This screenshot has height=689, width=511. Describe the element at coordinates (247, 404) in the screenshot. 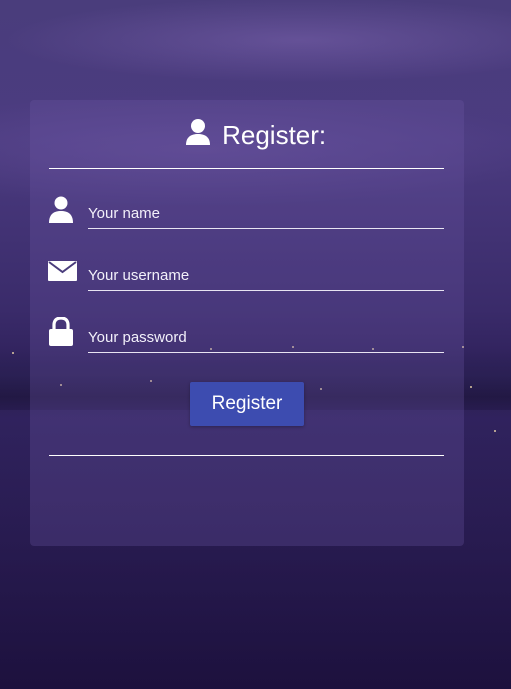

I see `register-button: Register` at that location.